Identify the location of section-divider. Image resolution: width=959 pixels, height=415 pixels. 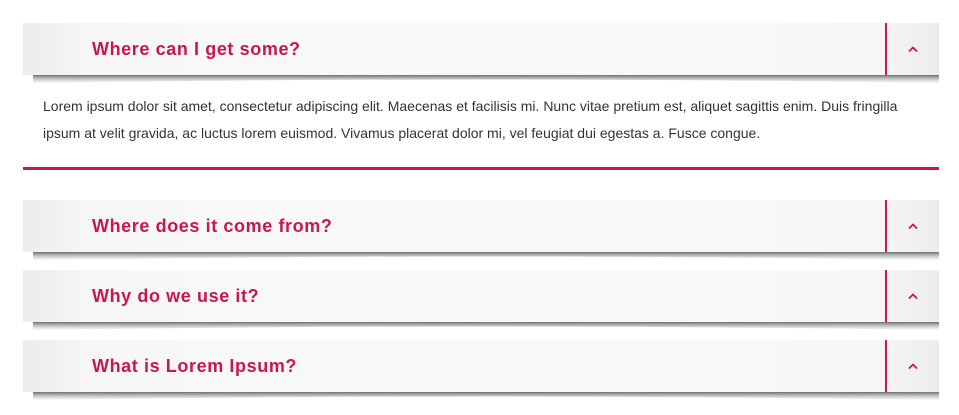
(481, 168).